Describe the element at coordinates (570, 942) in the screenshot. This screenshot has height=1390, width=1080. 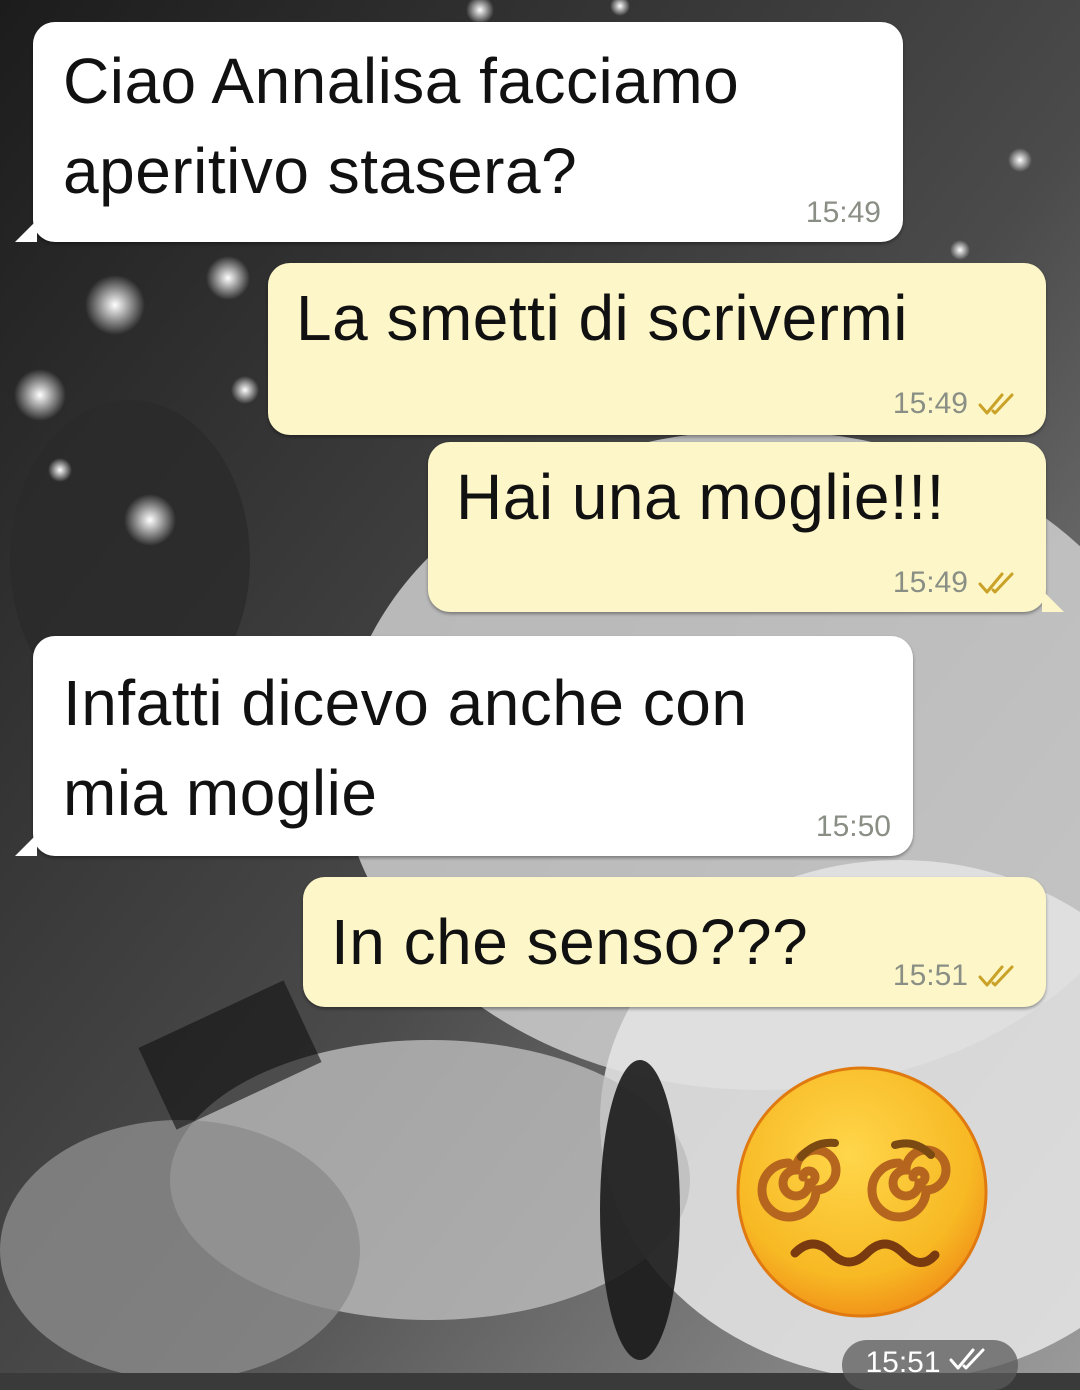
I see `message-text: In che senso???` at that location.